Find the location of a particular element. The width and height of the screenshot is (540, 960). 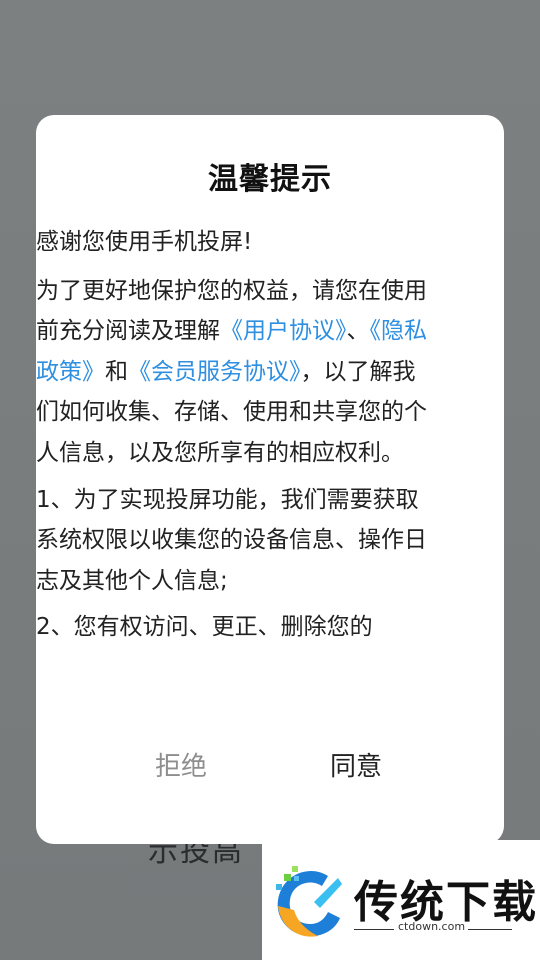

member-agreement-link: 《会员服务协议》 is located at coordinates (214, 372).